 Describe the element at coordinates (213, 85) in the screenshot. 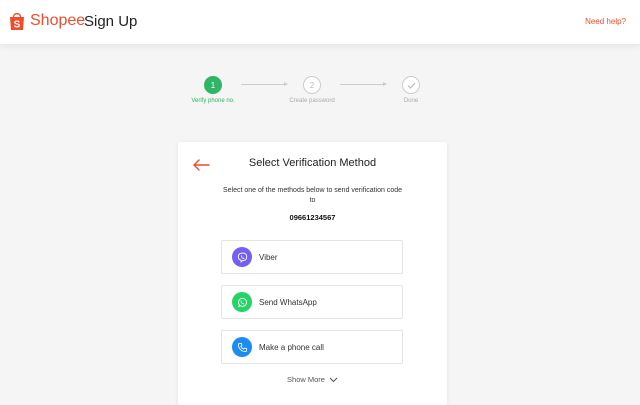

I see `step-1-circle: 1` at that location.